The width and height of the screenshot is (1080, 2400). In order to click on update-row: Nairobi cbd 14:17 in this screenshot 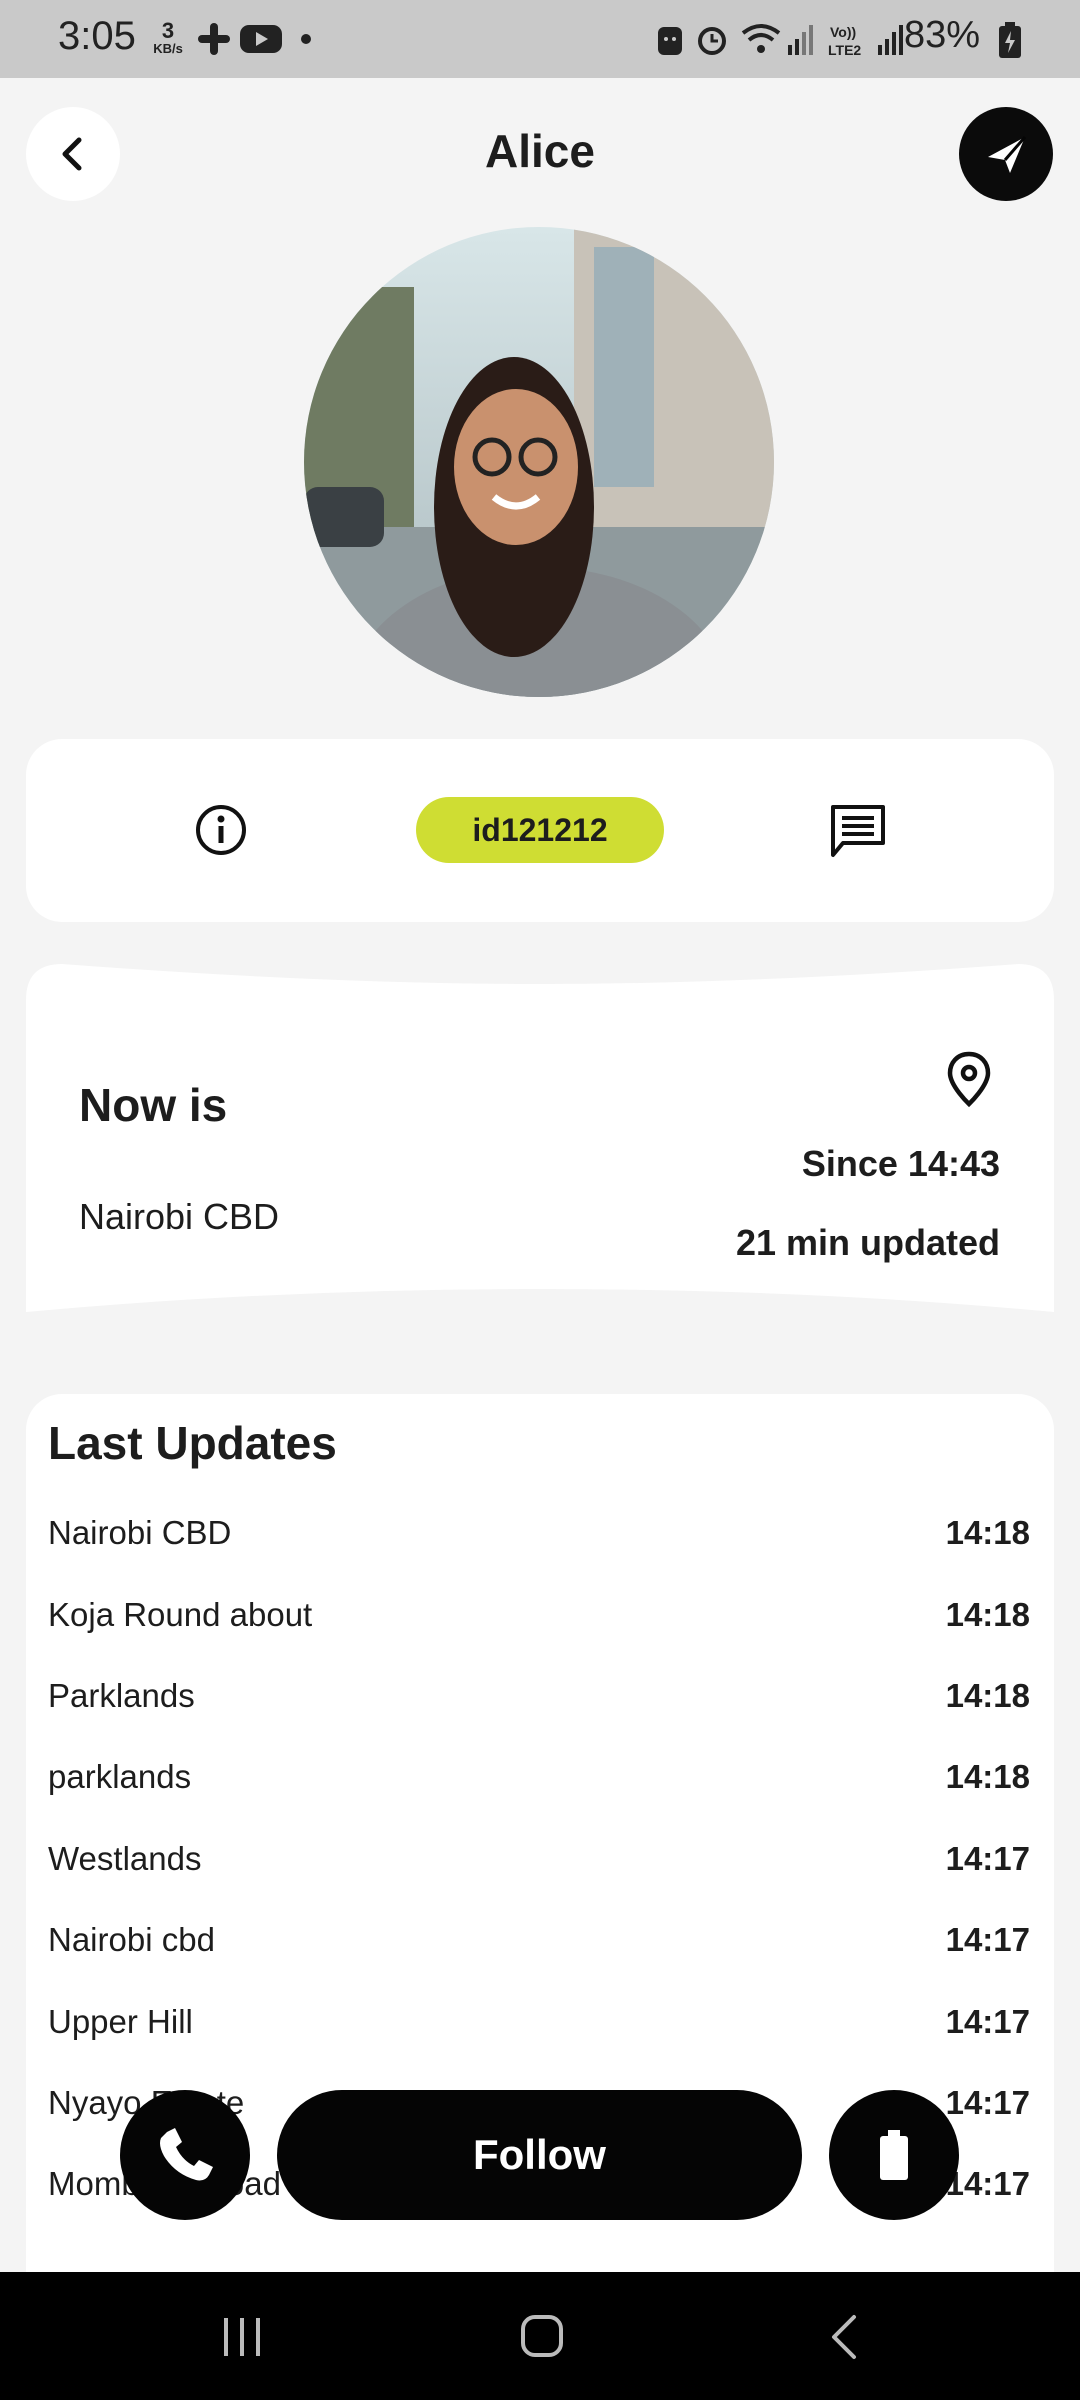, I will do `click(539, 1951)`.